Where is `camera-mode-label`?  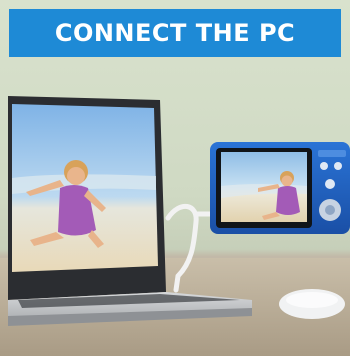 camera-mode-label is located at coordinates (332, 153).